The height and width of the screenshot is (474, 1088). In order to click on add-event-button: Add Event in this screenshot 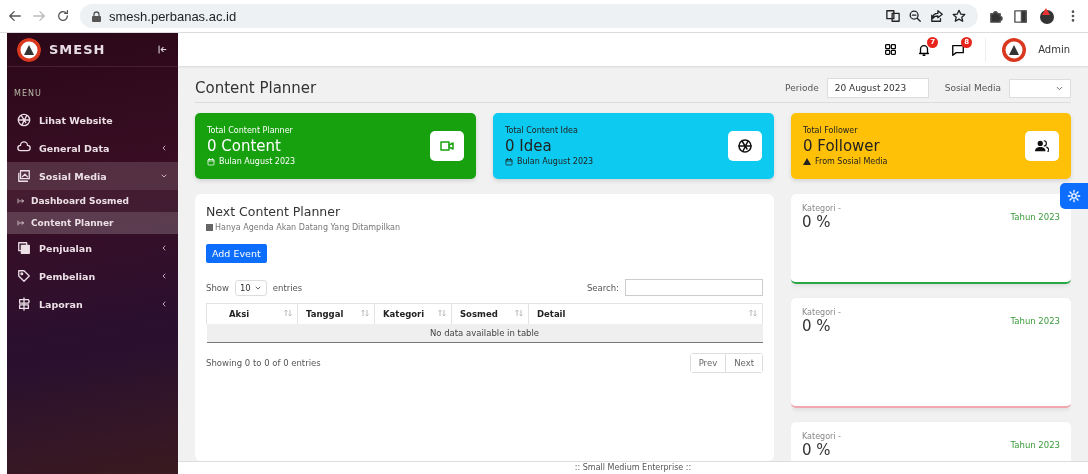, I will do `click(236, 253)`.